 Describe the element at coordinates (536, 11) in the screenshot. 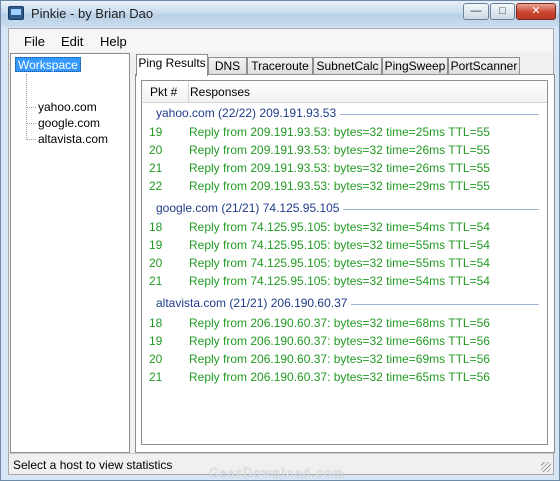

I see `close-button: ✕` at that location.